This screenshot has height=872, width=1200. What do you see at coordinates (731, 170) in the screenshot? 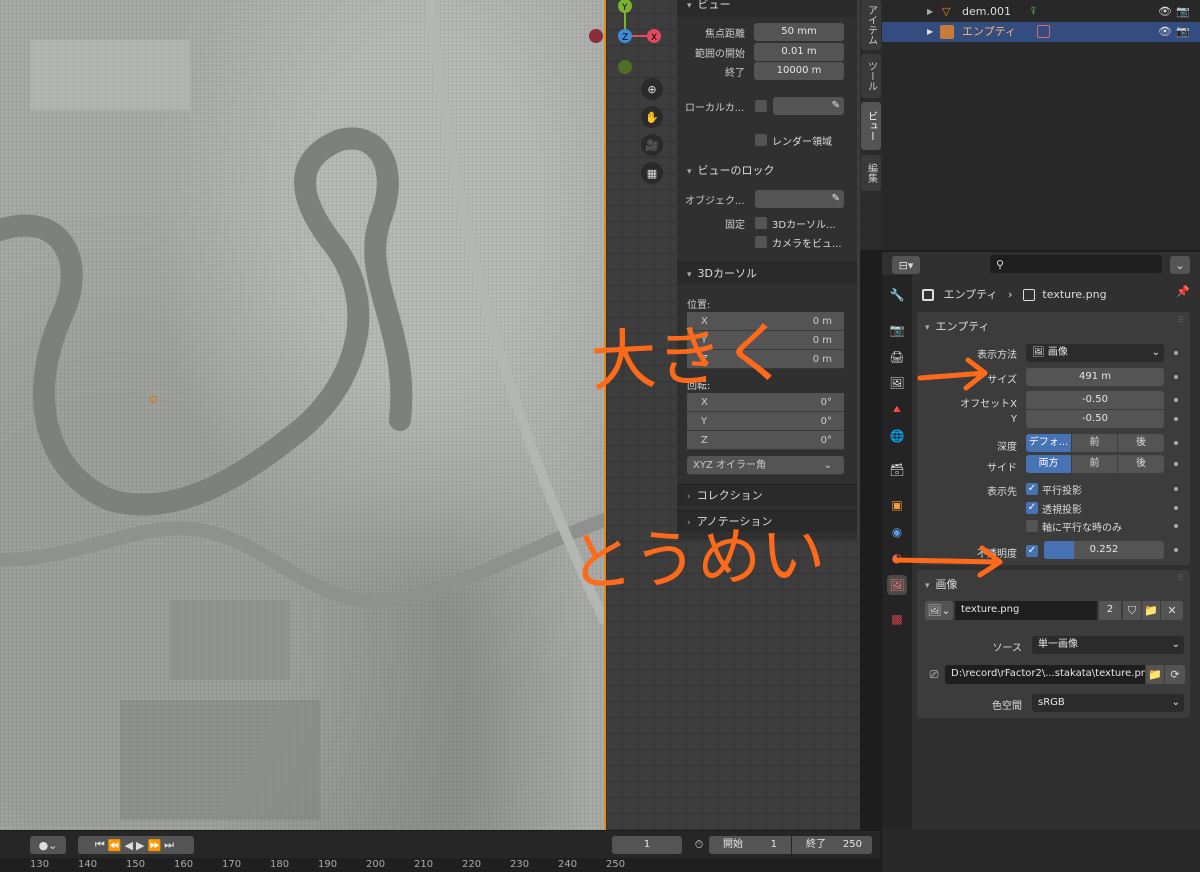
I see `view-lock-header: ▾ ビューのロック` at bounding box center [731, 170].